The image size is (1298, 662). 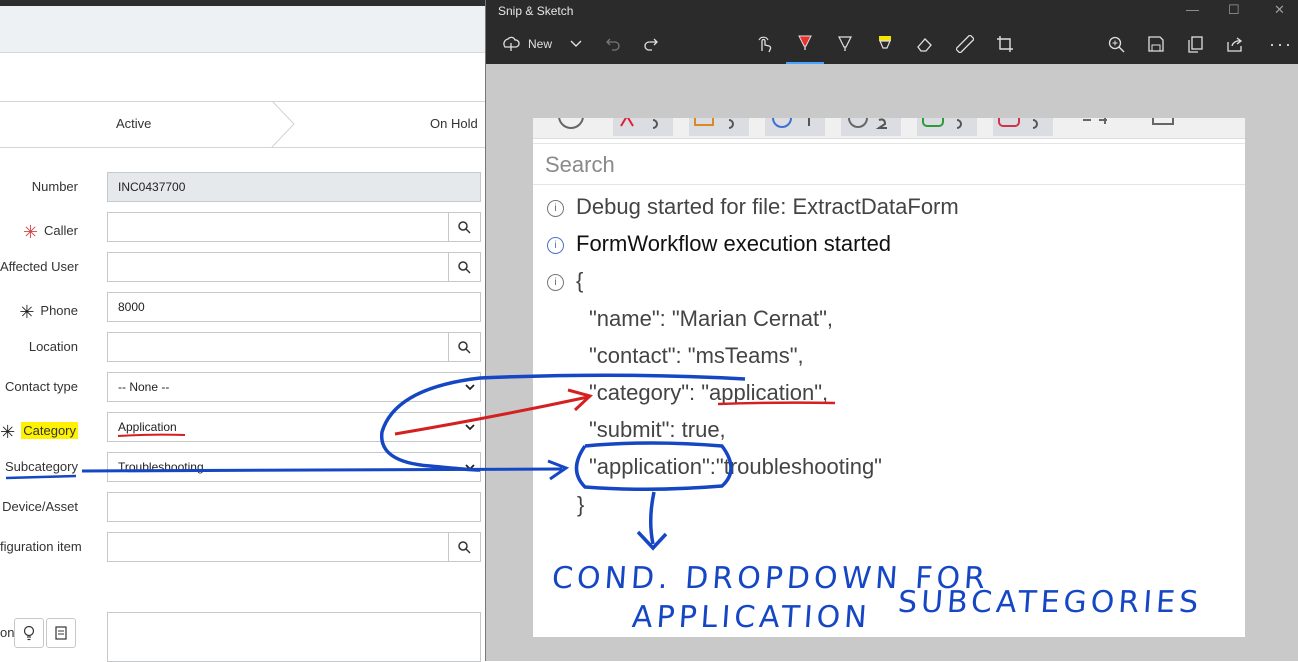 What do you see at coordinates (294, 187) in the screenshot?
I see `number-field: INC0437700` at bounding box center [294, 187].